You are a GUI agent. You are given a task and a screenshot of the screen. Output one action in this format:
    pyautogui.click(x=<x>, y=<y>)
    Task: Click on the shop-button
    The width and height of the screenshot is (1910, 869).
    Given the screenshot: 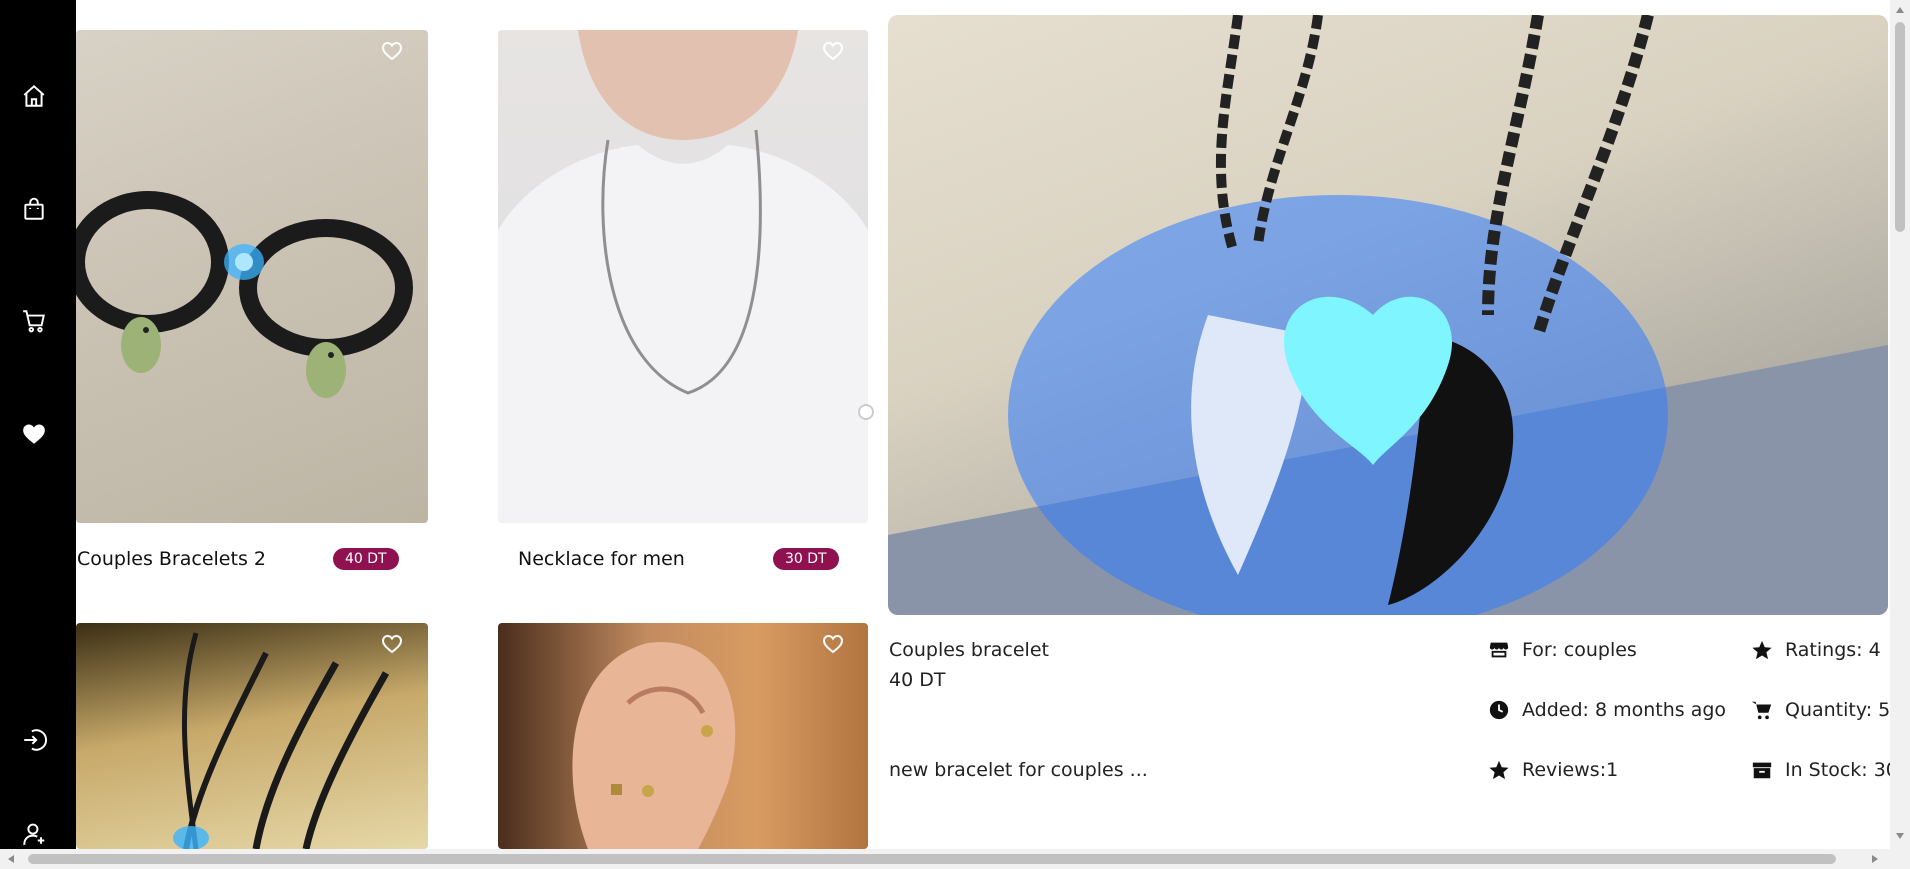 What is the action you would take?
    pyautogui.click(x=34, y=209)
    